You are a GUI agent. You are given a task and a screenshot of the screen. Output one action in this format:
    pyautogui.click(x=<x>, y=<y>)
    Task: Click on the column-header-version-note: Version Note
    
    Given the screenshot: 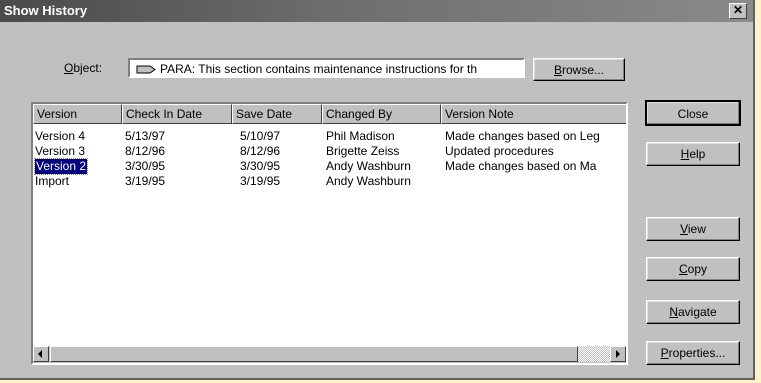 What is the action you would take?
    pyautogui.click(x=533, y=114)
    